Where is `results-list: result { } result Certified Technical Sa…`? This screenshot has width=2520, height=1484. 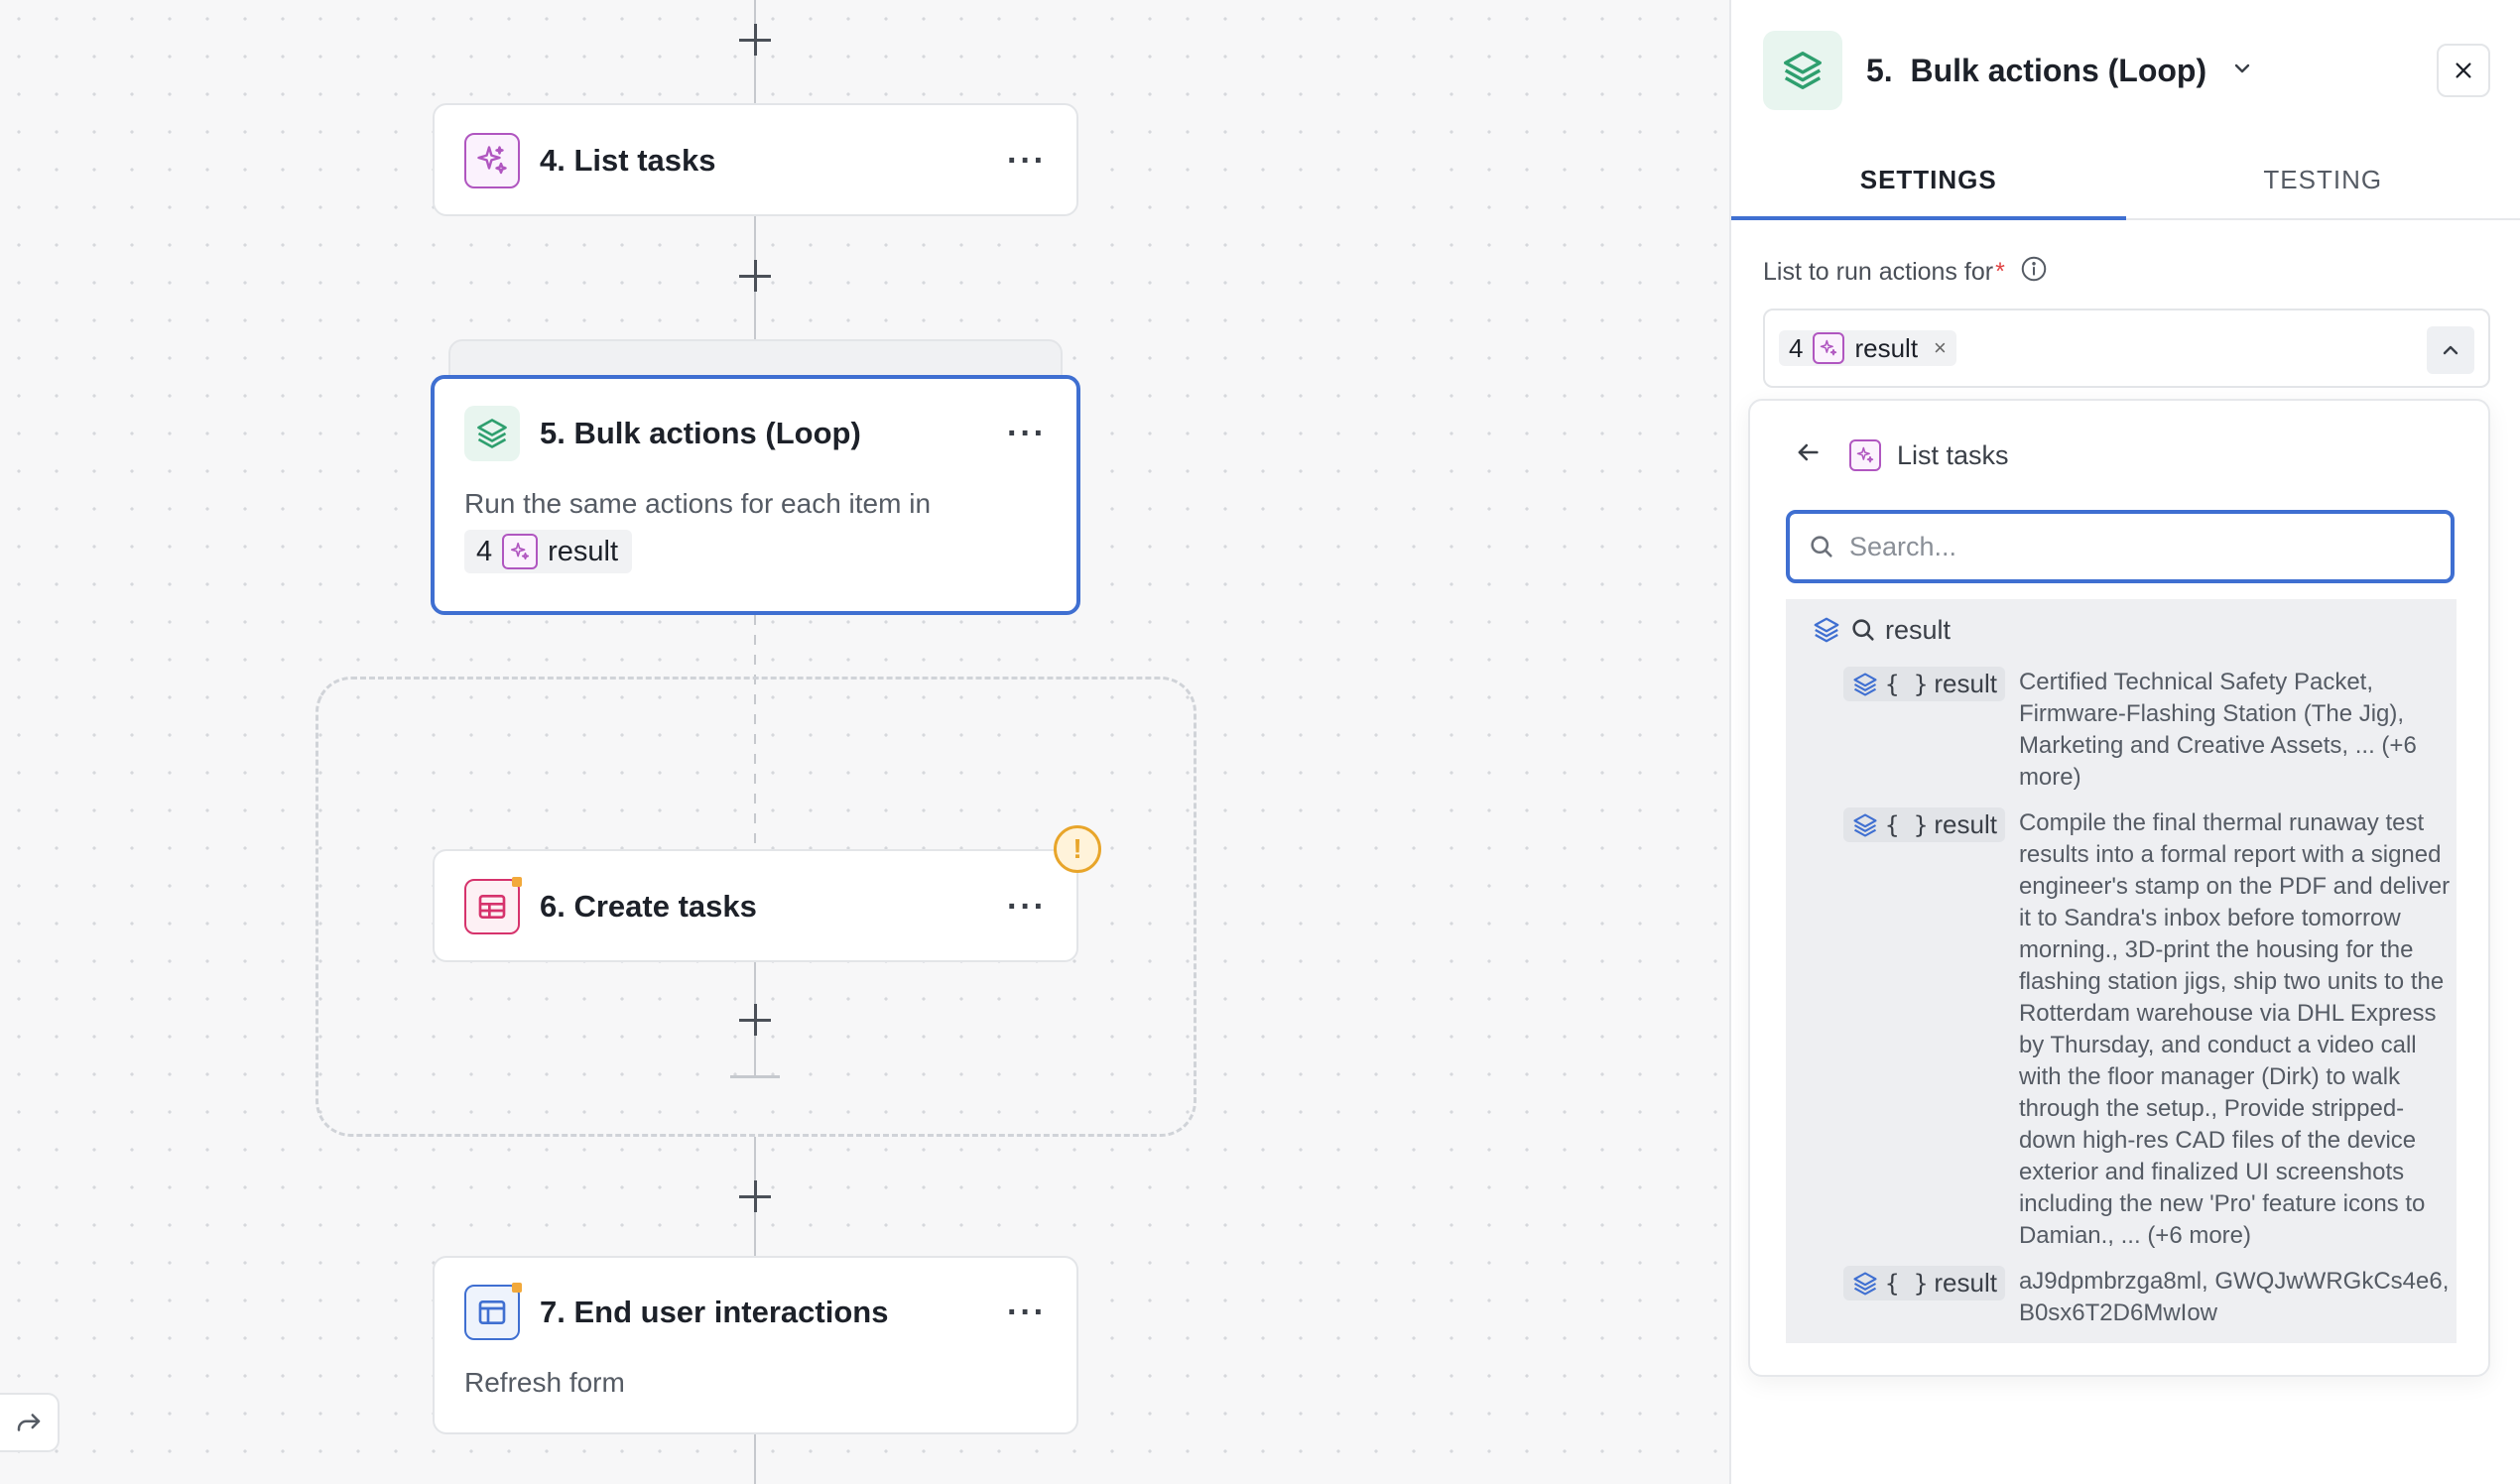
results-list: result { } result Certified Technical Sa… is located at coordinates (2121, 971).